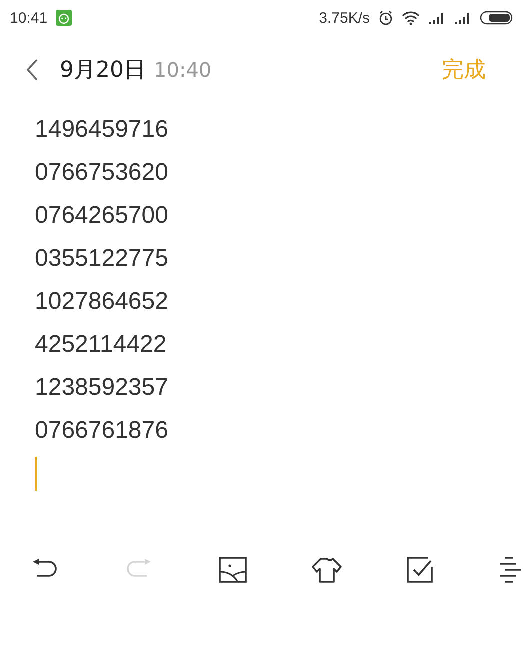  I want to click on app-notification-icon, so click(64, 18).